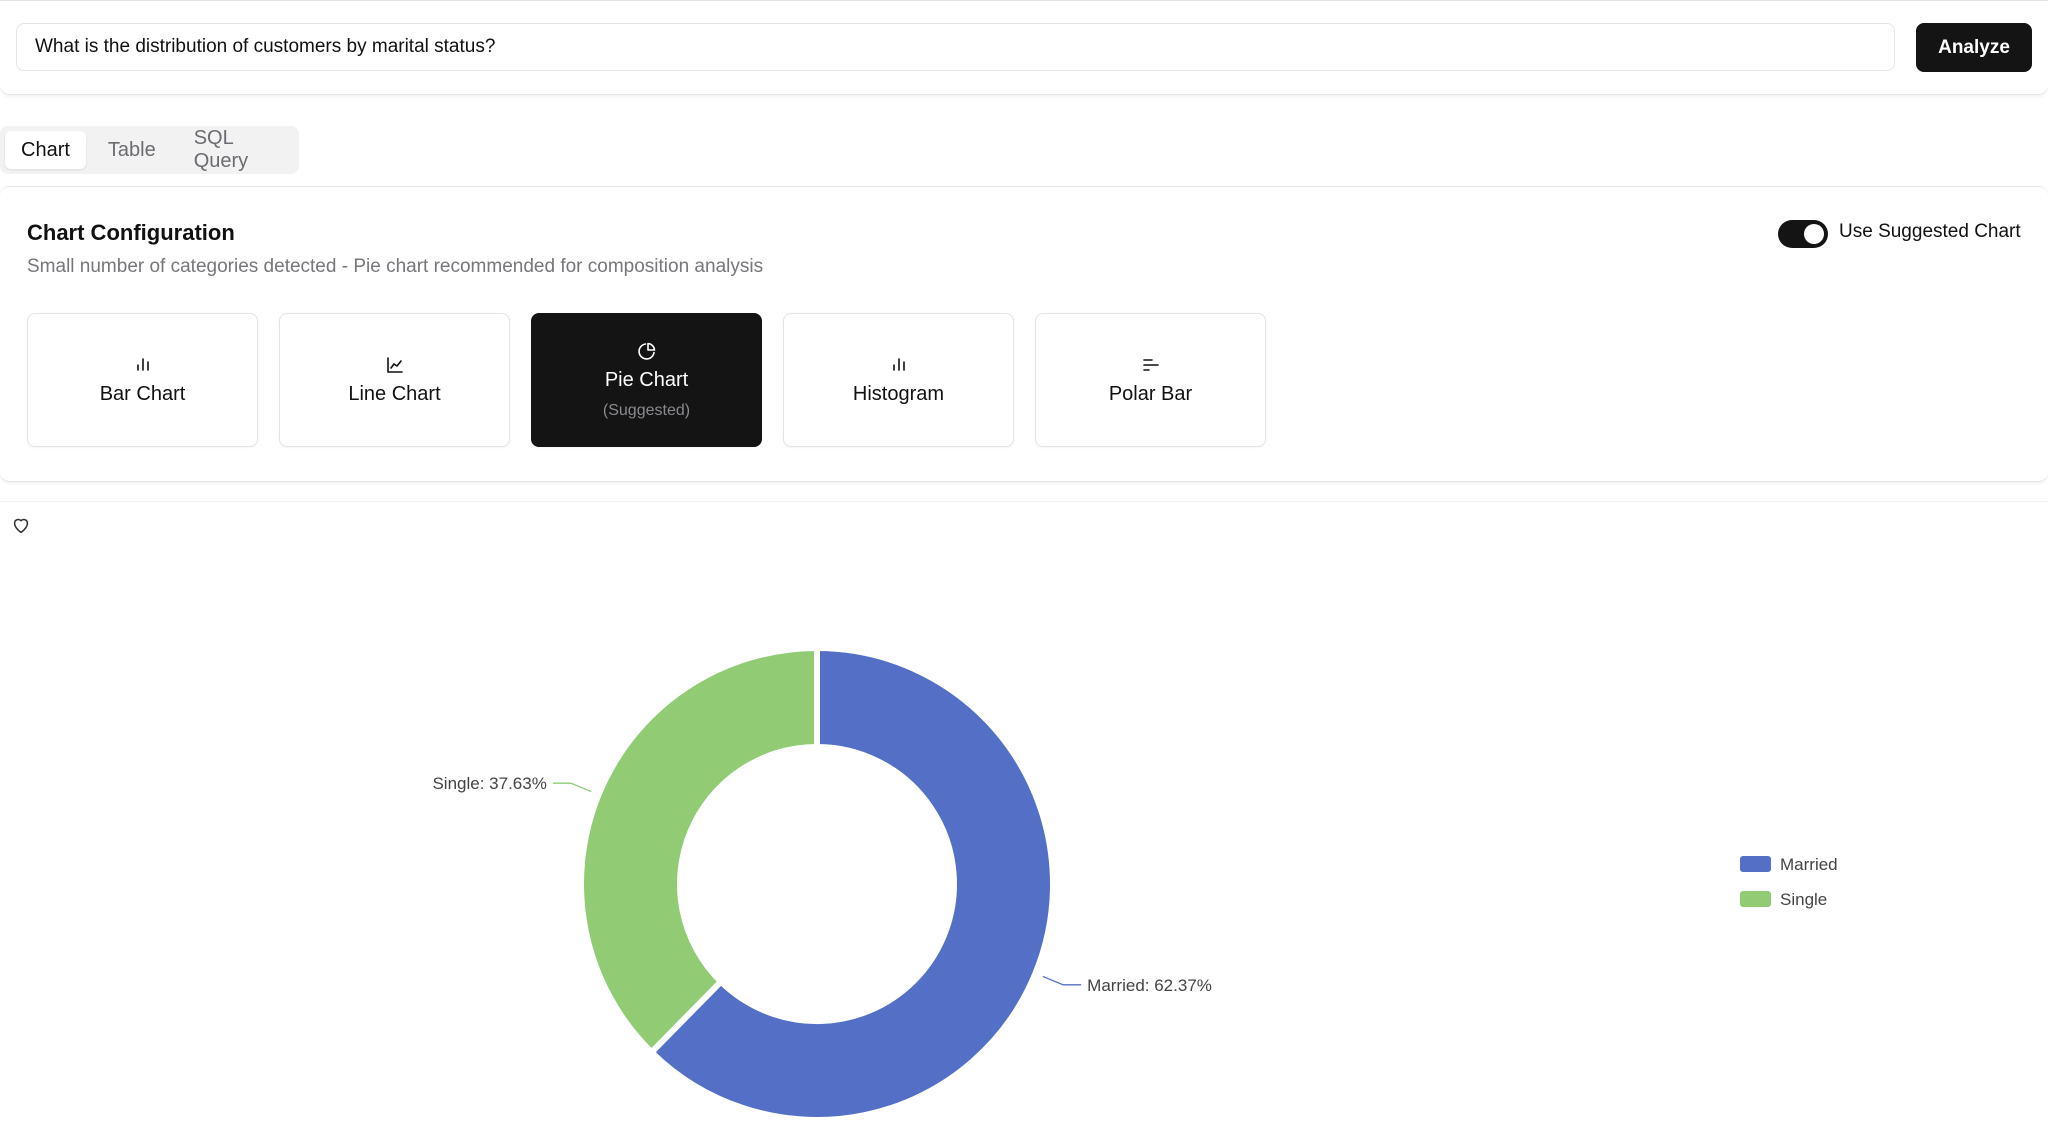 This screenshot has width=2048, height=1142. I want to click on toggle-label: Use Suggested Chart, so click(1930, 231).